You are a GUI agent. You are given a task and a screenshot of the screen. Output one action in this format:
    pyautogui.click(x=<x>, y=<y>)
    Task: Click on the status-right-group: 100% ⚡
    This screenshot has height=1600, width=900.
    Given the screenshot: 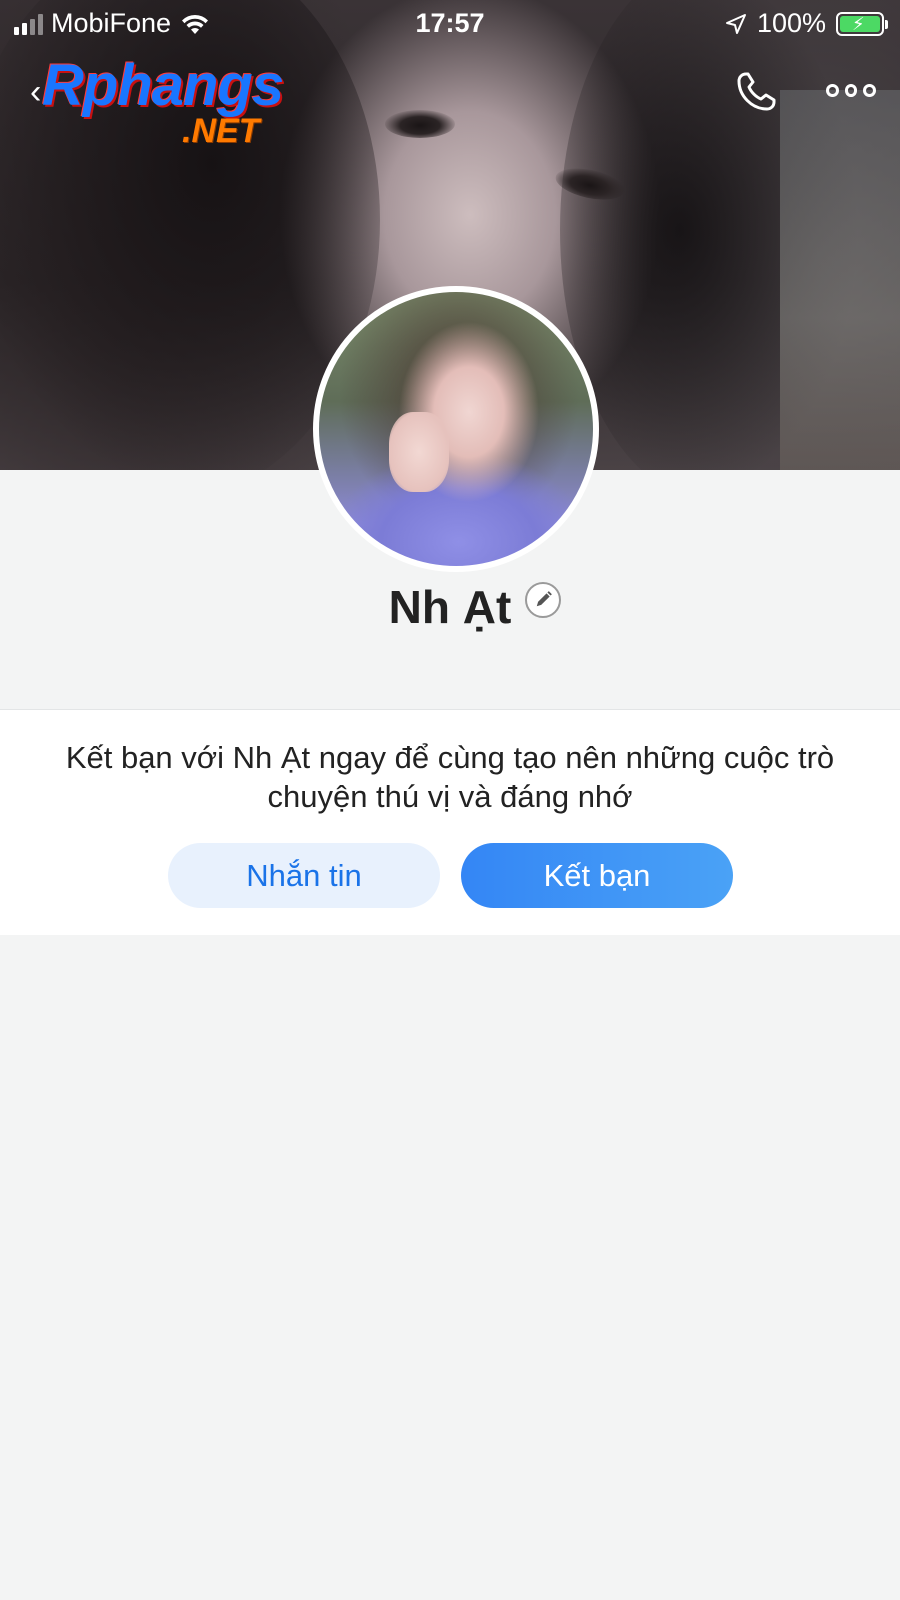 What is the action you would take?
    pyautogui.click(x=806, y=23)
    